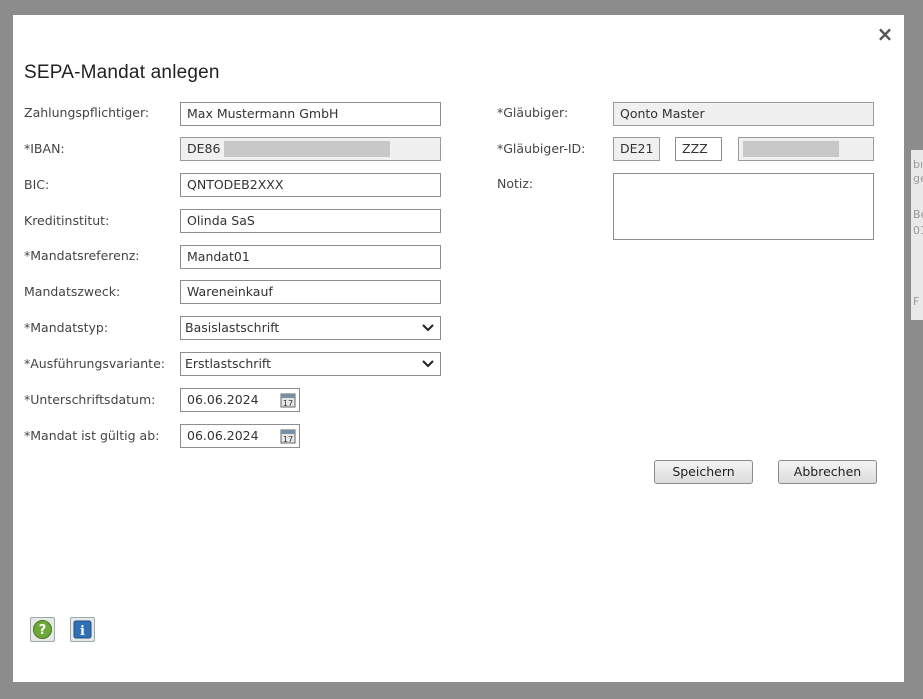 The image size is (923, 699). What do you see at coordinates (791, 149) in the screenshot?
I see `creditor-id-redacted` at bounding box center [791, 149].